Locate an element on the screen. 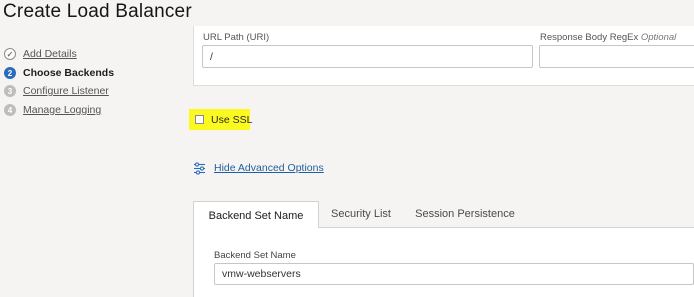 The image size is (694, 297). response-regex-label-wrap: Response Body RegEx Optional is located at coordinates (608, 37).